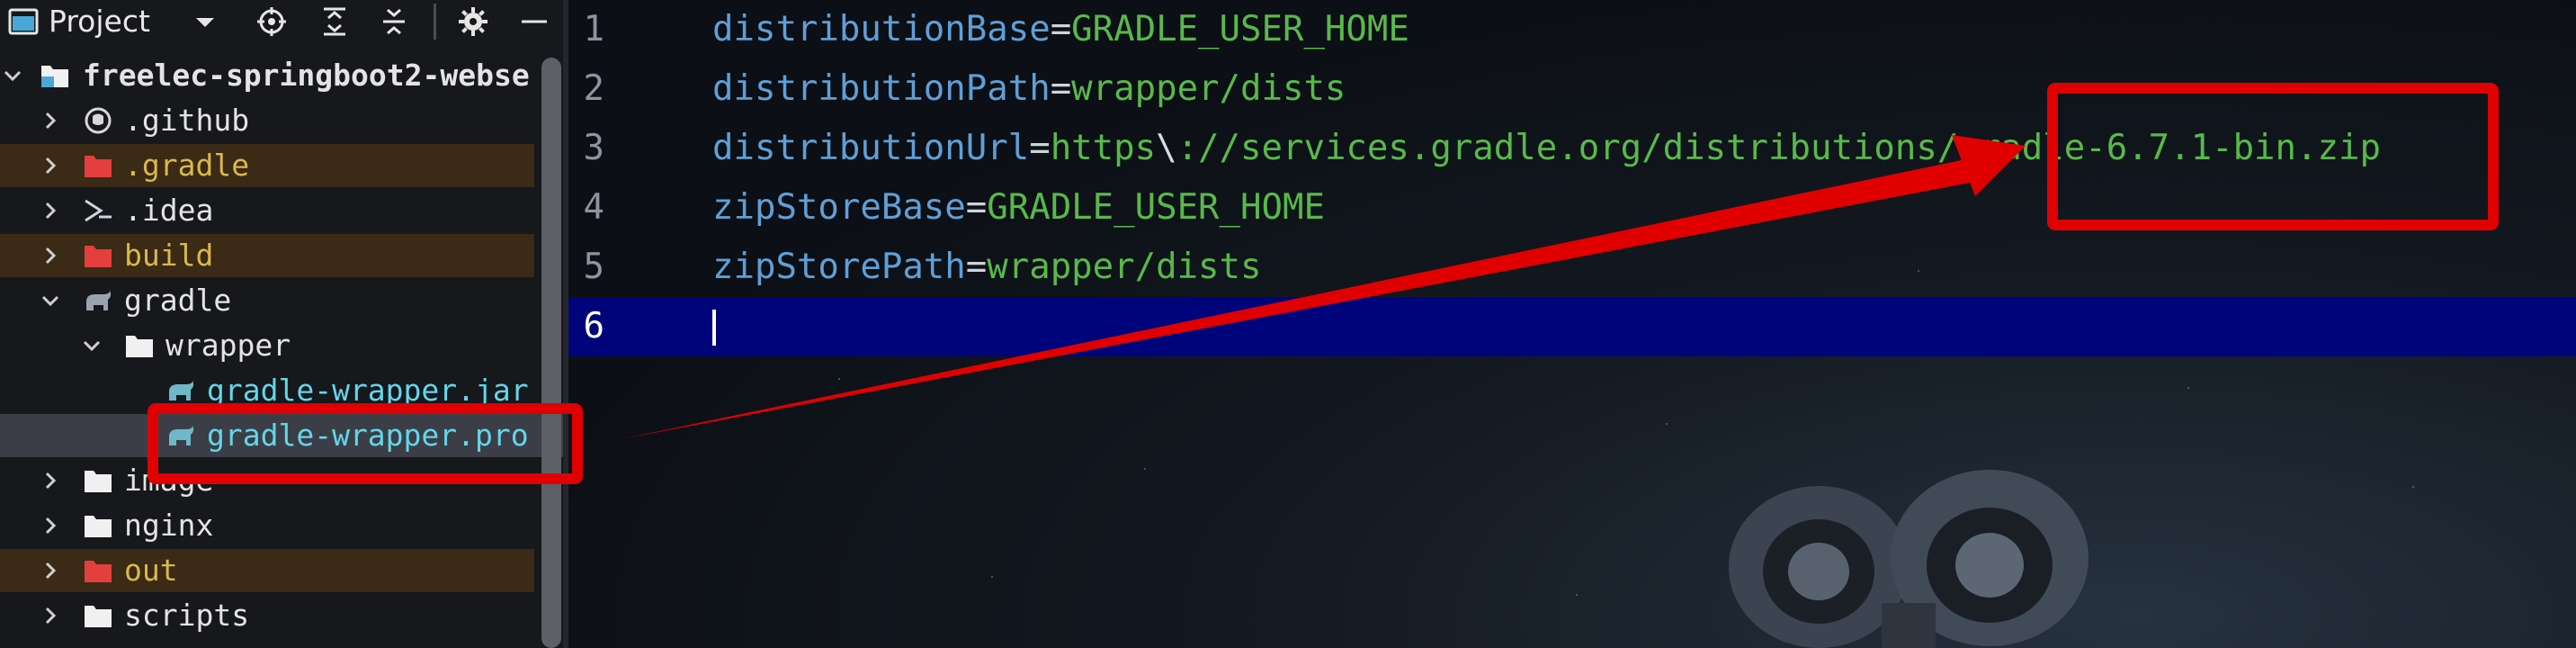 The image size is (2576, 648). I want to click on module-folder-icon, so click(55, 75).